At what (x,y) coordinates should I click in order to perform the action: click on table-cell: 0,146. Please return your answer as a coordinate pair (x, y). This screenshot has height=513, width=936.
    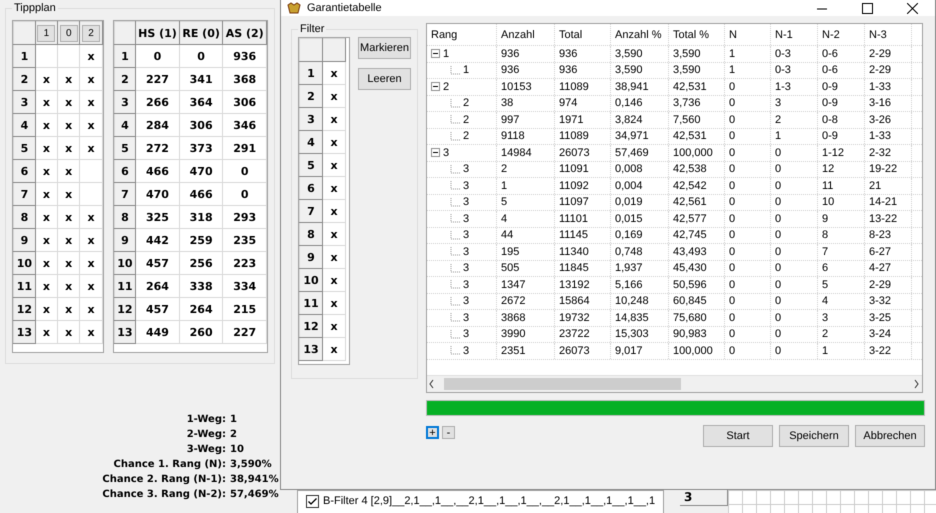
    Looking at the image, I should click on (640, 103).